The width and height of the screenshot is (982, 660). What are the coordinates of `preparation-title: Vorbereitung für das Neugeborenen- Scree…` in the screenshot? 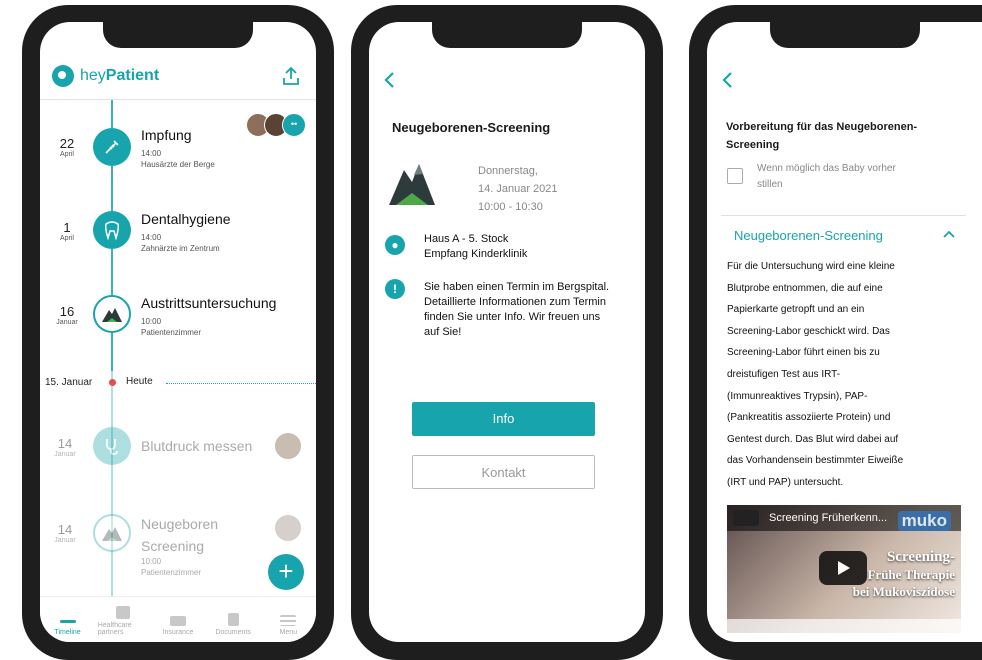 It's located at (822, 136).